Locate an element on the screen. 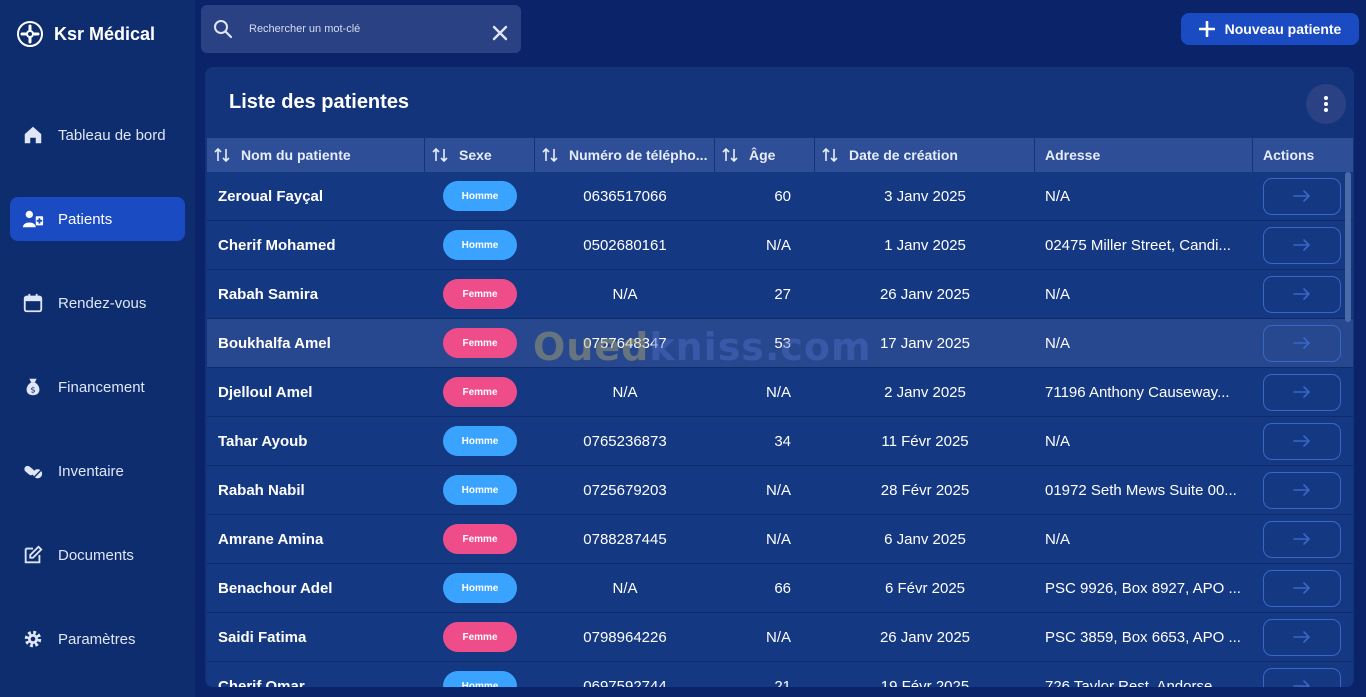 This screenshot has height=697, width=1366. search-icon is located at coordinates (223, 29).